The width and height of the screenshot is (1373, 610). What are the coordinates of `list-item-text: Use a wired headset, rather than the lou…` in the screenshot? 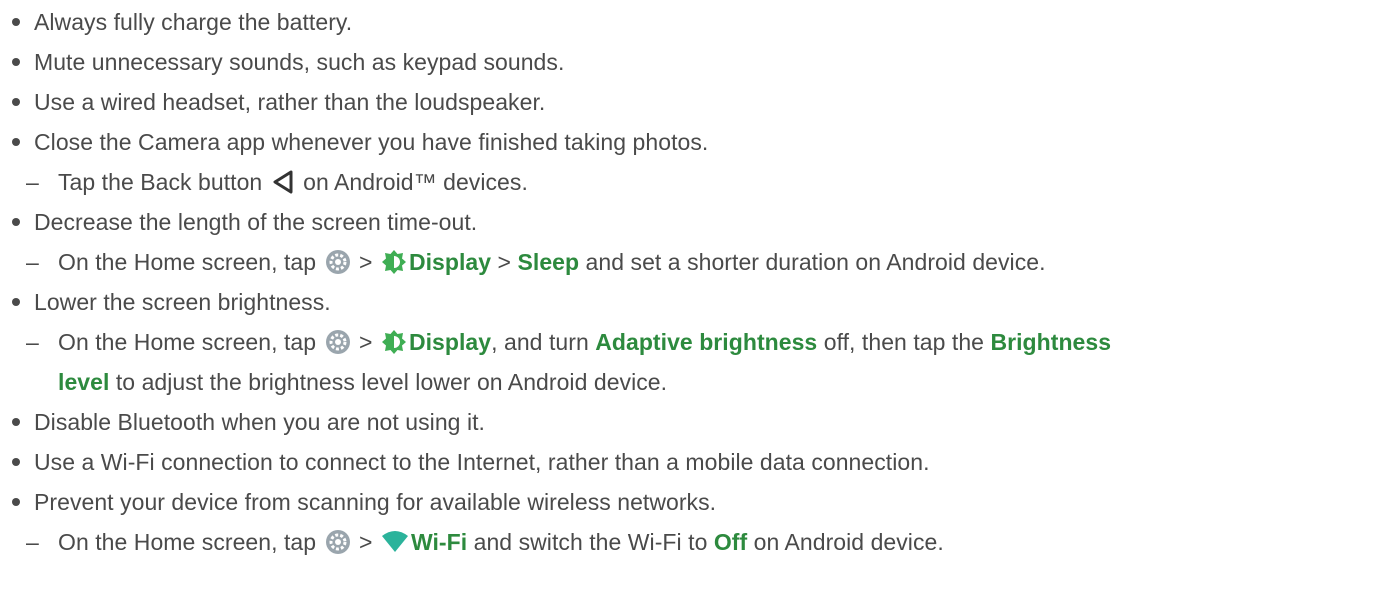 It's located at (290, 101).